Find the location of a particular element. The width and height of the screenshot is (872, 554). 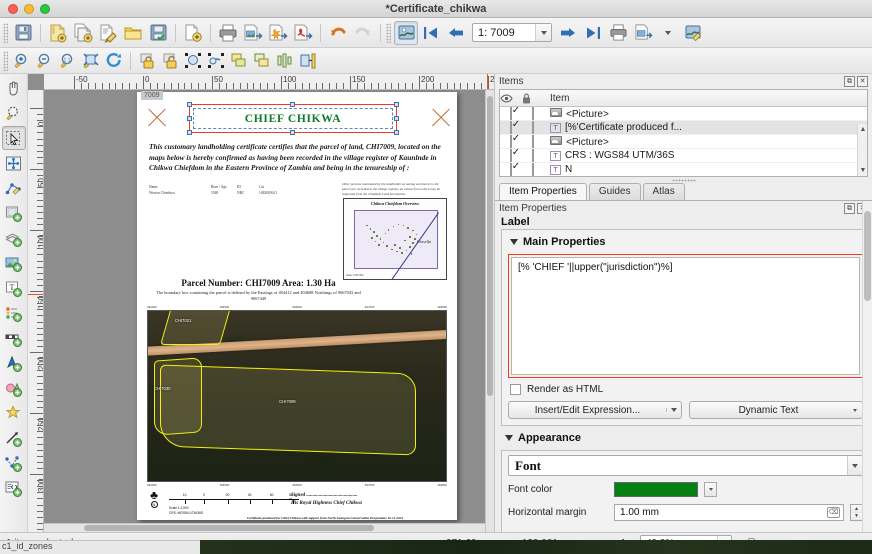

scroll-up-icon: ▲ is located at coordinates (863, 129).